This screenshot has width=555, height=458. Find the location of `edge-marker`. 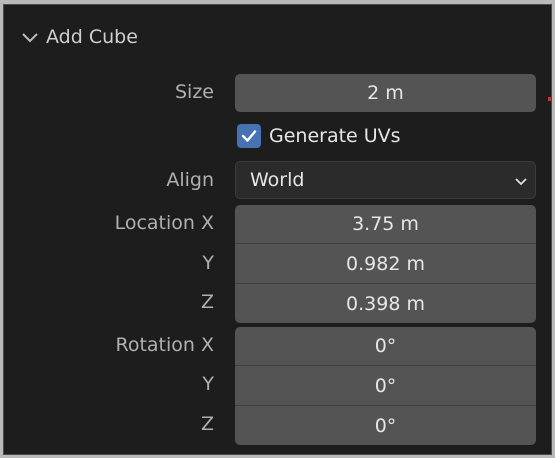

edge-marker is located at coordinates (549, 99).